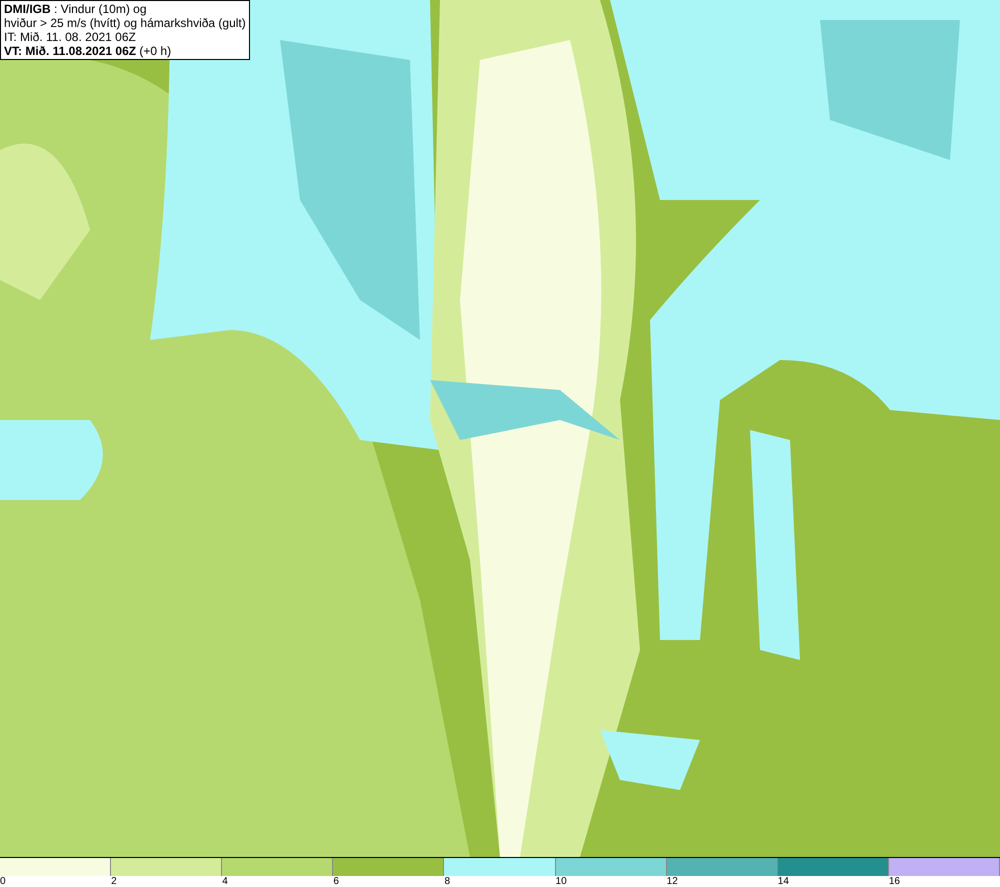 The width and height of the screenshot is (1000, 887). What do you see at coordinates (114, 881) in the screenshot?
I see `legend-label: 2` at bounding box center [114, 881].